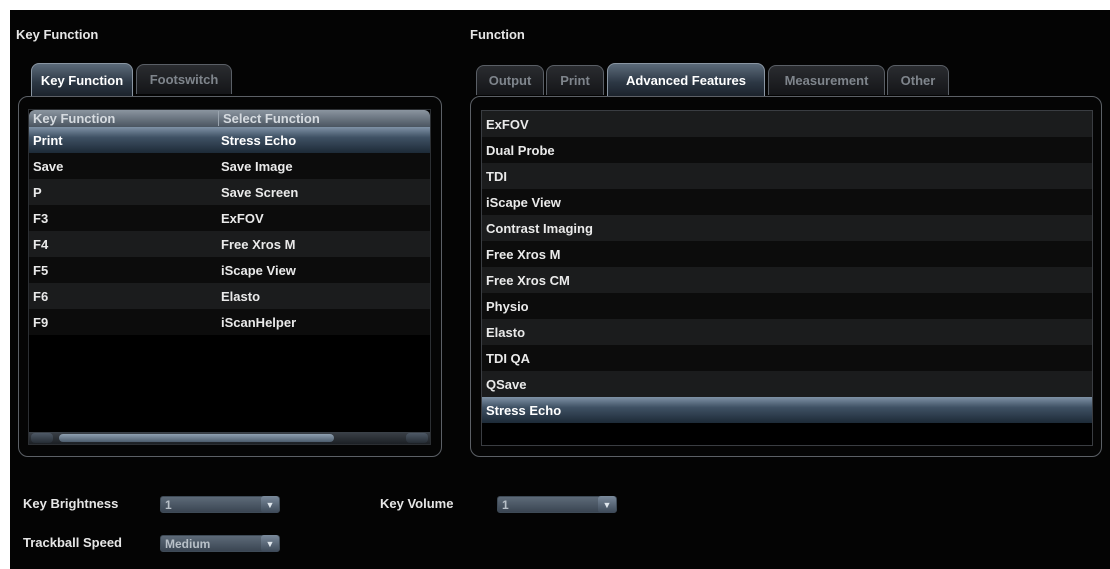  Describe the element at coordinates (269, 118) in the screenshot. I see `column-header-select-function: Select Function` at that location.